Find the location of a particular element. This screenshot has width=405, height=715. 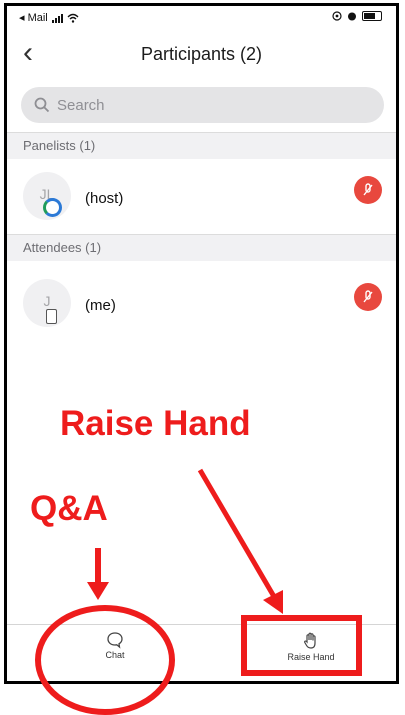

chat-highlight-circle is located at coordinates (105, 660).